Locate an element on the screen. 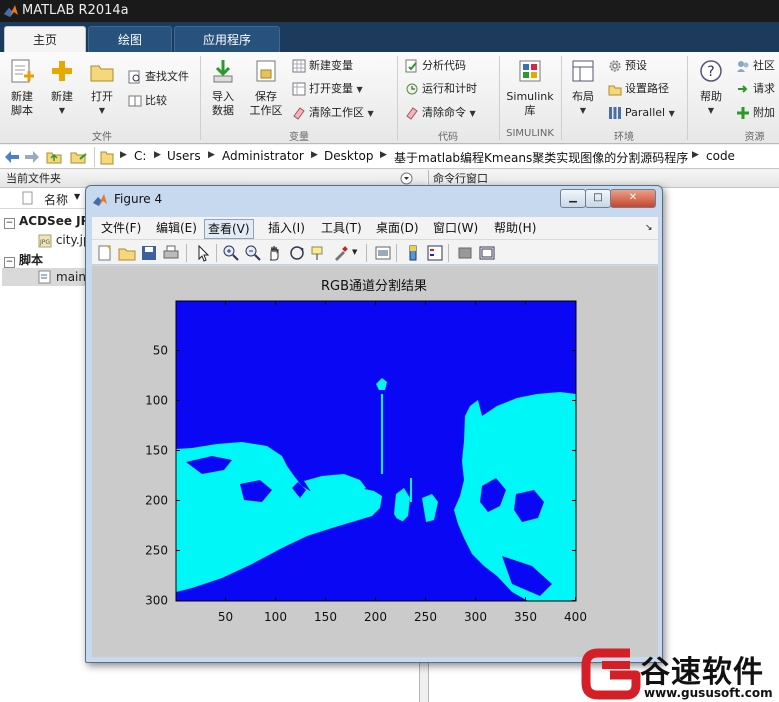  open-file-icon is located at coordinates (127, 253).